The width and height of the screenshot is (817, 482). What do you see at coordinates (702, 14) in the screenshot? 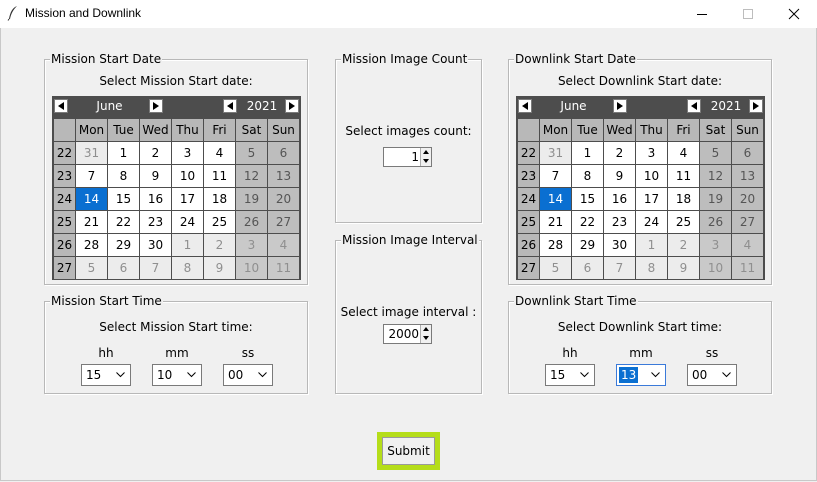
I see `minimize-button` at bounding box center [702, 14].